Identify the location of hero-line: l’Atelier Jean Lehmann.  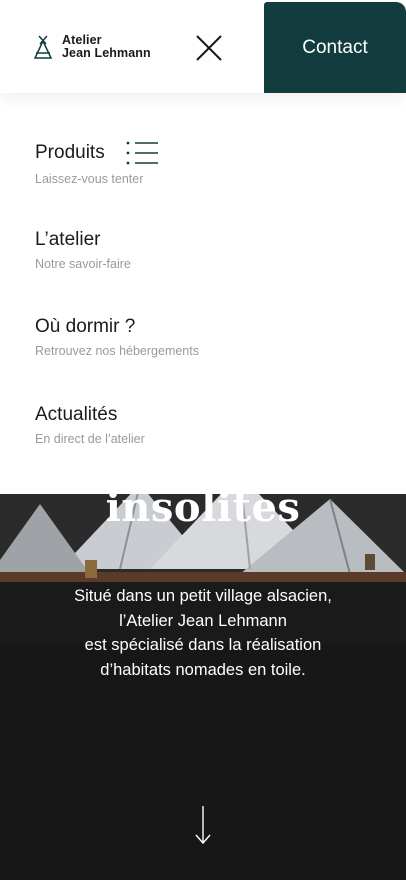
(203, 620).